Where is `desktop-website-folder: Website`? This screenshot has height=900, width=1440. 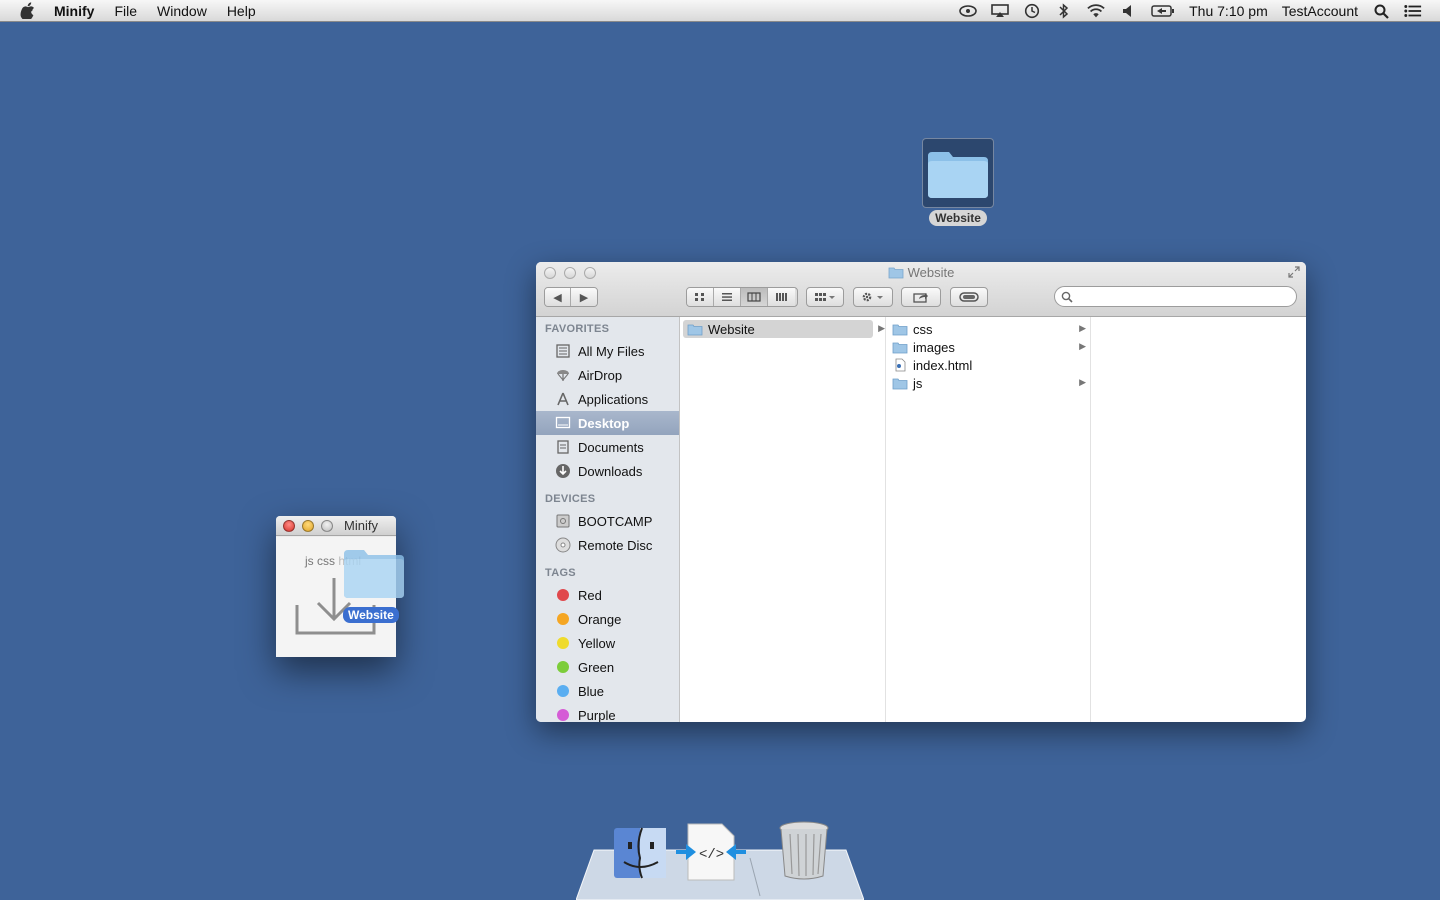 desktop-website-folder: Website is located at coordinates (958, 182).